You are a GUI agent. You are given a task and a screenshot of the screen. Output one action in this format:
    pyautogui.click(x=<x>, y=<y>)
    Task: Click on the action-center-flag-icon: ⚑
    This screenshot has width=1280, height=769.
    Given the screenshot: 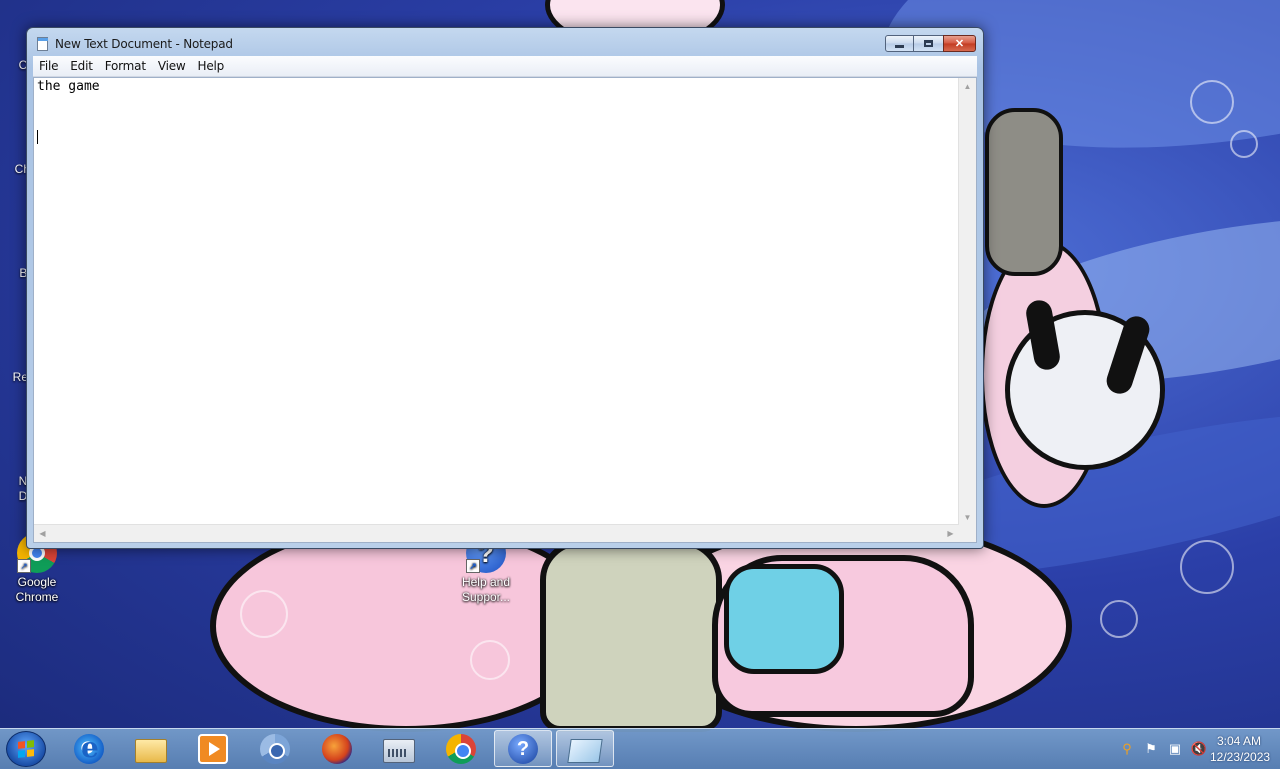 What is the action you would take?
    pyautogui.click(x=1151, y=749)
    